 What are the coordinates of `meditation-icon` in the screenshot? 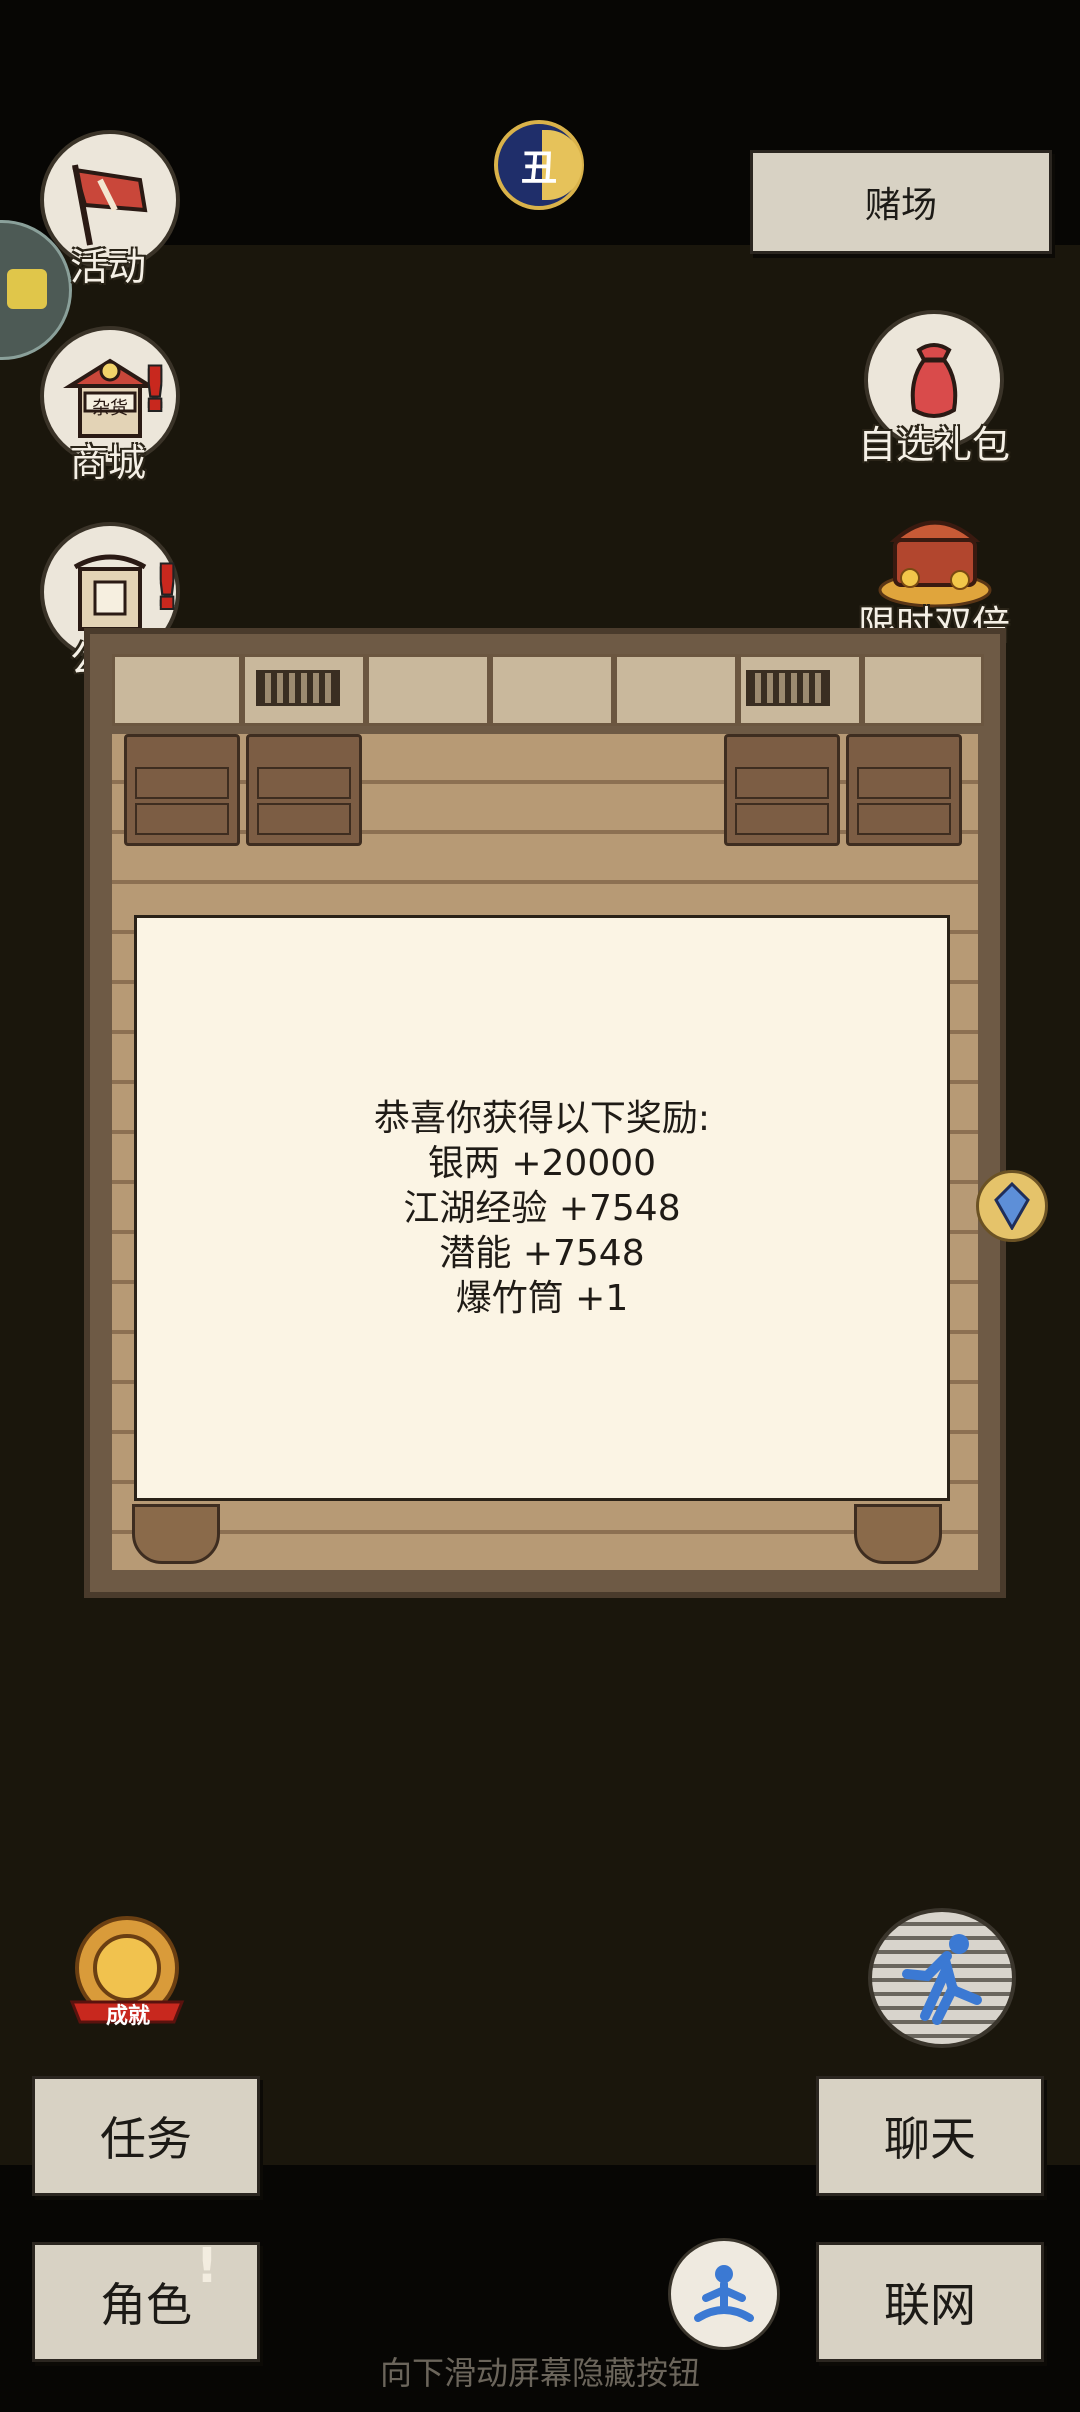 It's located at (724, 2293).